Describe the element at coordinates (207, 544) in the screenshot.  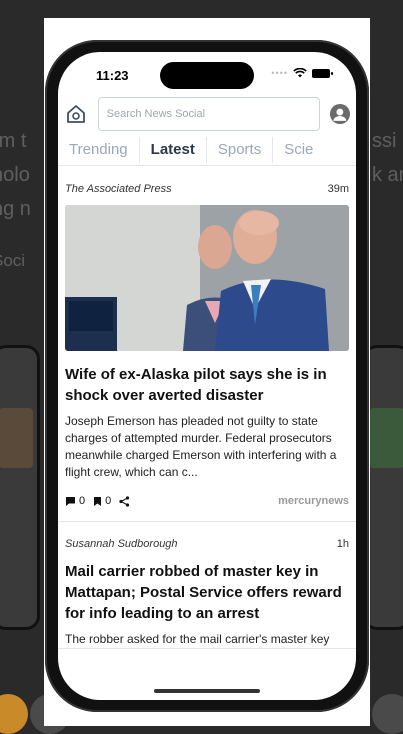
I see `article-meta: Susannah Sudborough 1h` at that location.